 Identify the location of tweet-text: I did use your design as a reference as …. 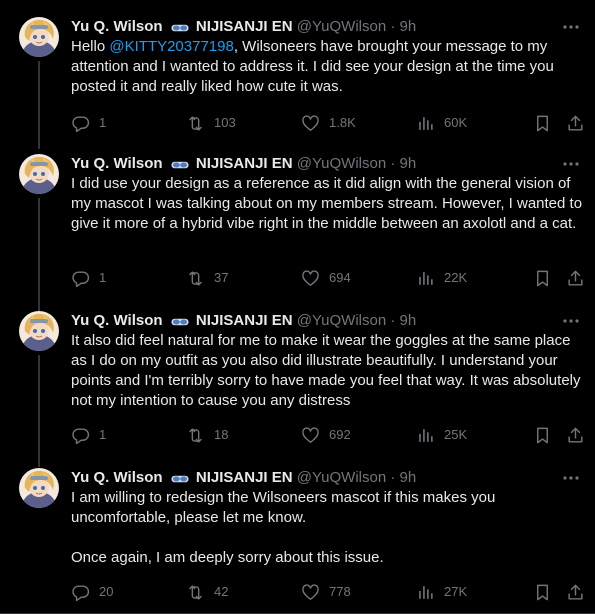
(329, 204).